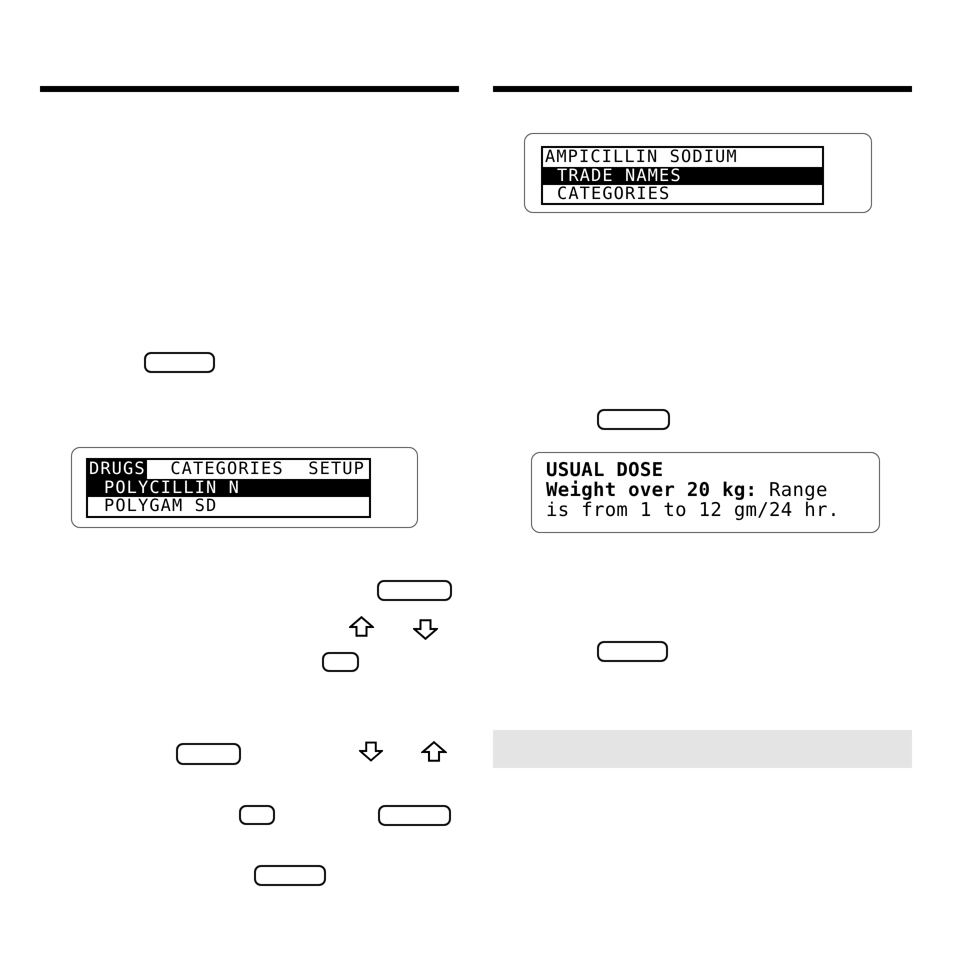 The height and width of the screenshot is (954, 954). What do you see at coordinates (682, 176) in the screenshot?
I see `menu-option: TRADE NAMES` at bounding box center [682, 176].